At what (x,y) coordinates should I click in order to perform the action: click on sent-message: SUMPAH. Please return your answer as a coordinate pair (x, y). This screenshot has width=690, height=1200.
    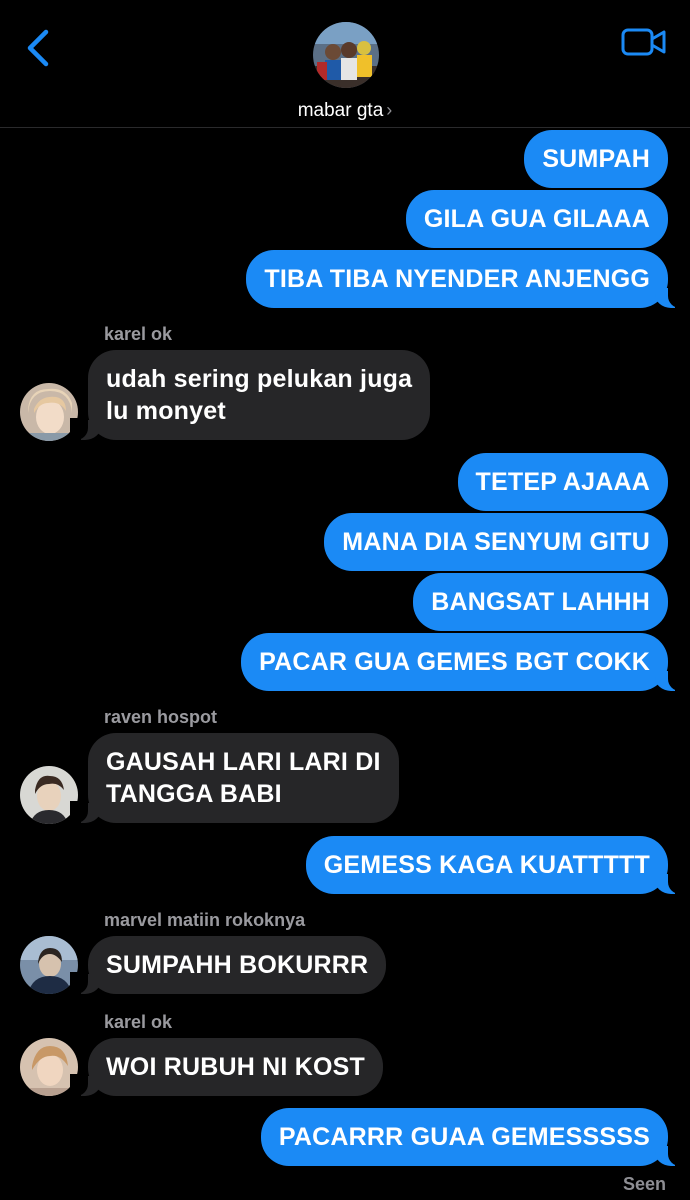
    Looking at the image, I should click on (596, 159).